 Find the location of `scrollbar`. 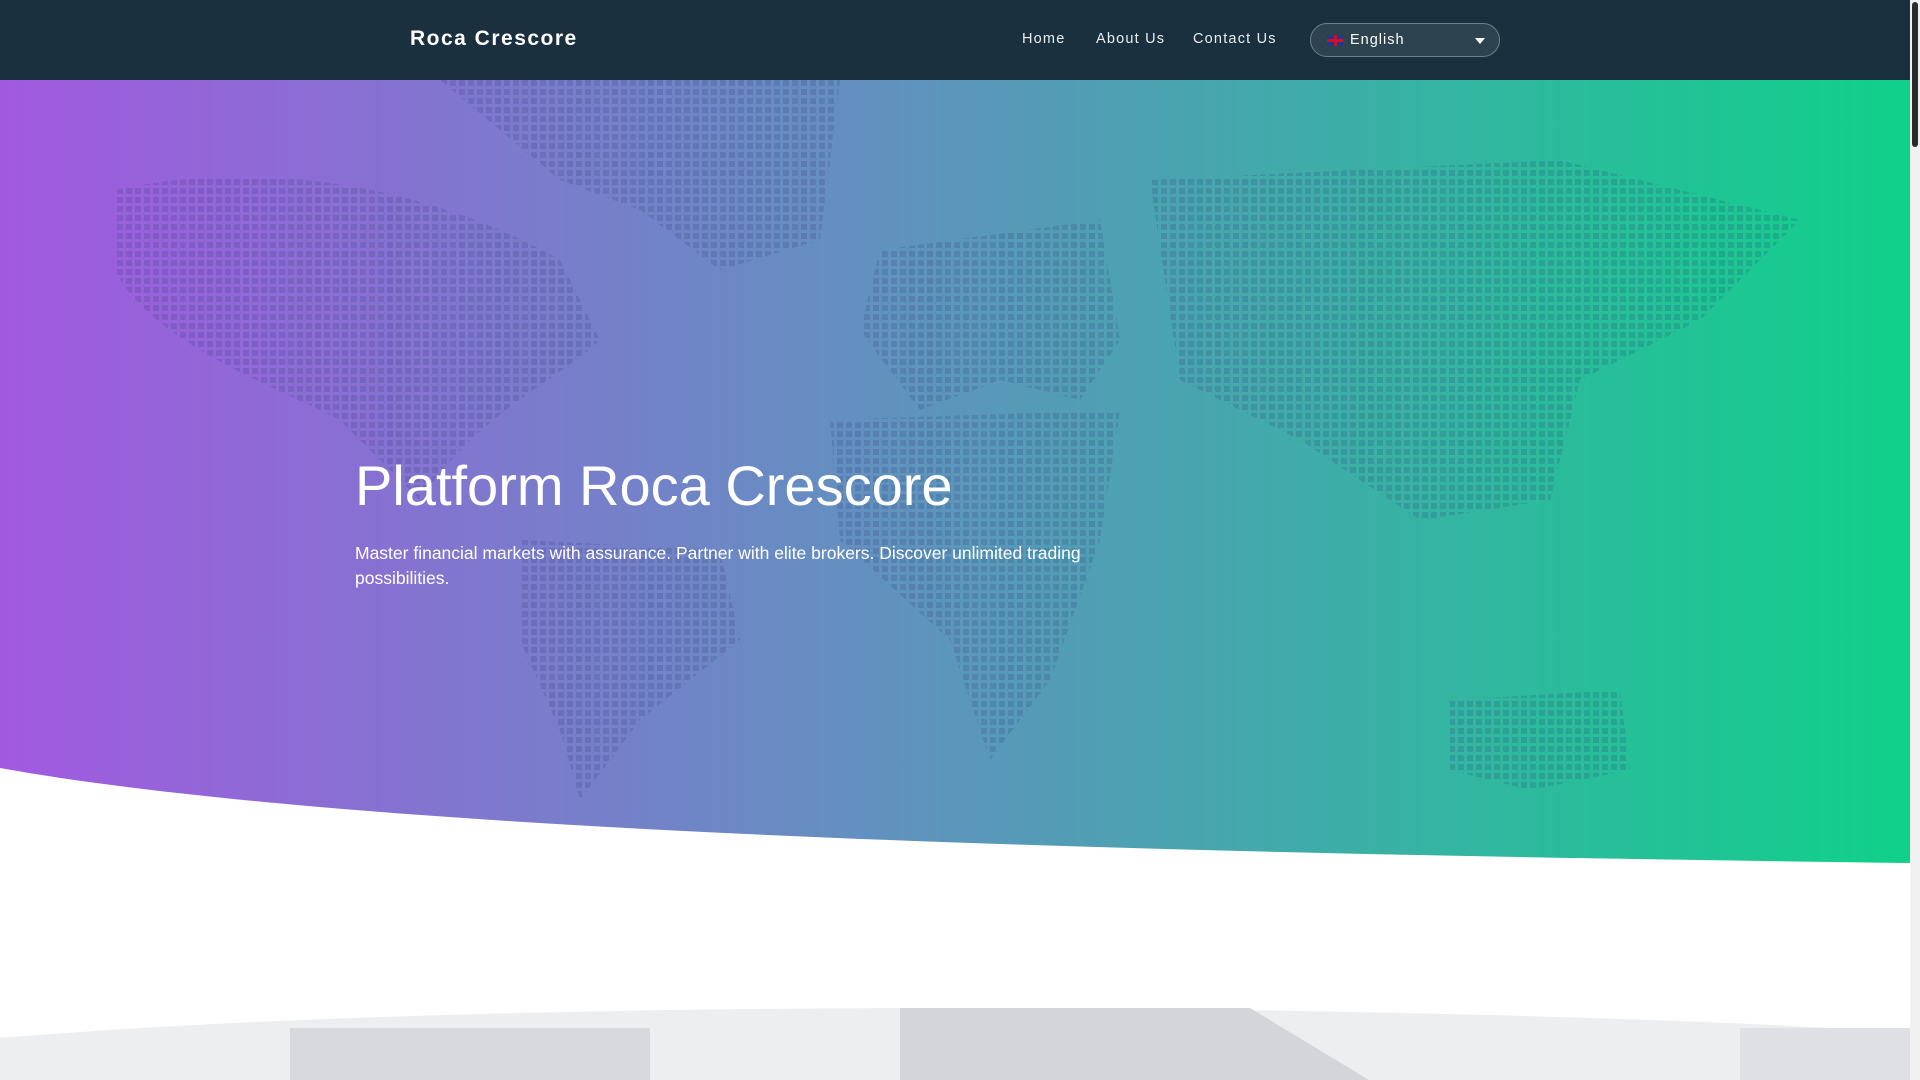

scrollbar is located at coordinates (1915, 540).